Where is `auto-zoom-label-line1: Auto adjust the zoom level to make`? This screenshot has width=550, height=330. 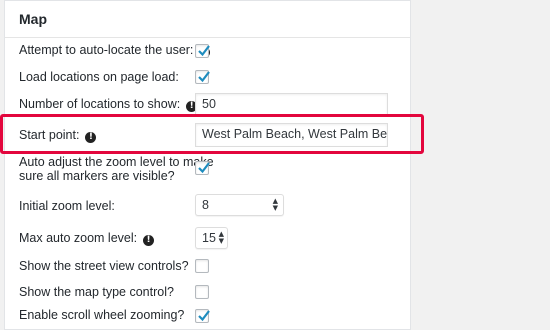 auto-zoom-label-line1: Auto adjust the zoom level to make is located at coordinates (116, 162).